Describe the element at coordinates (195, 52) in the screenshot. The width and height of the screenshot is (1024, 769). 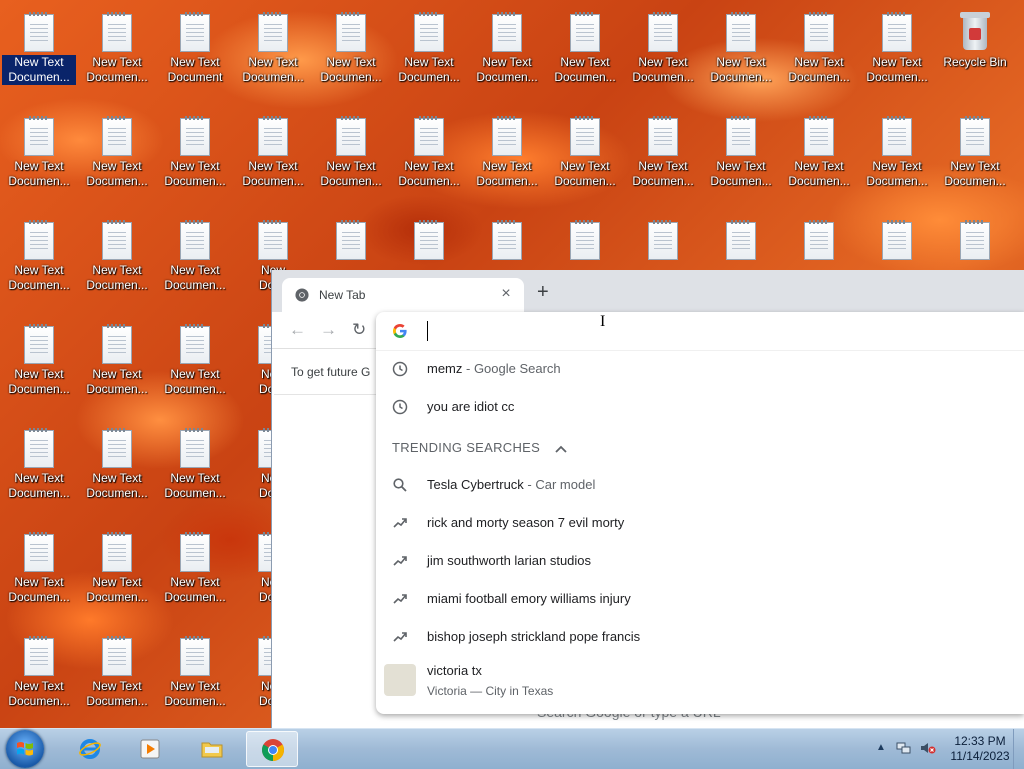
I see `desktop-icon-text-document: New Text Document` at that location.